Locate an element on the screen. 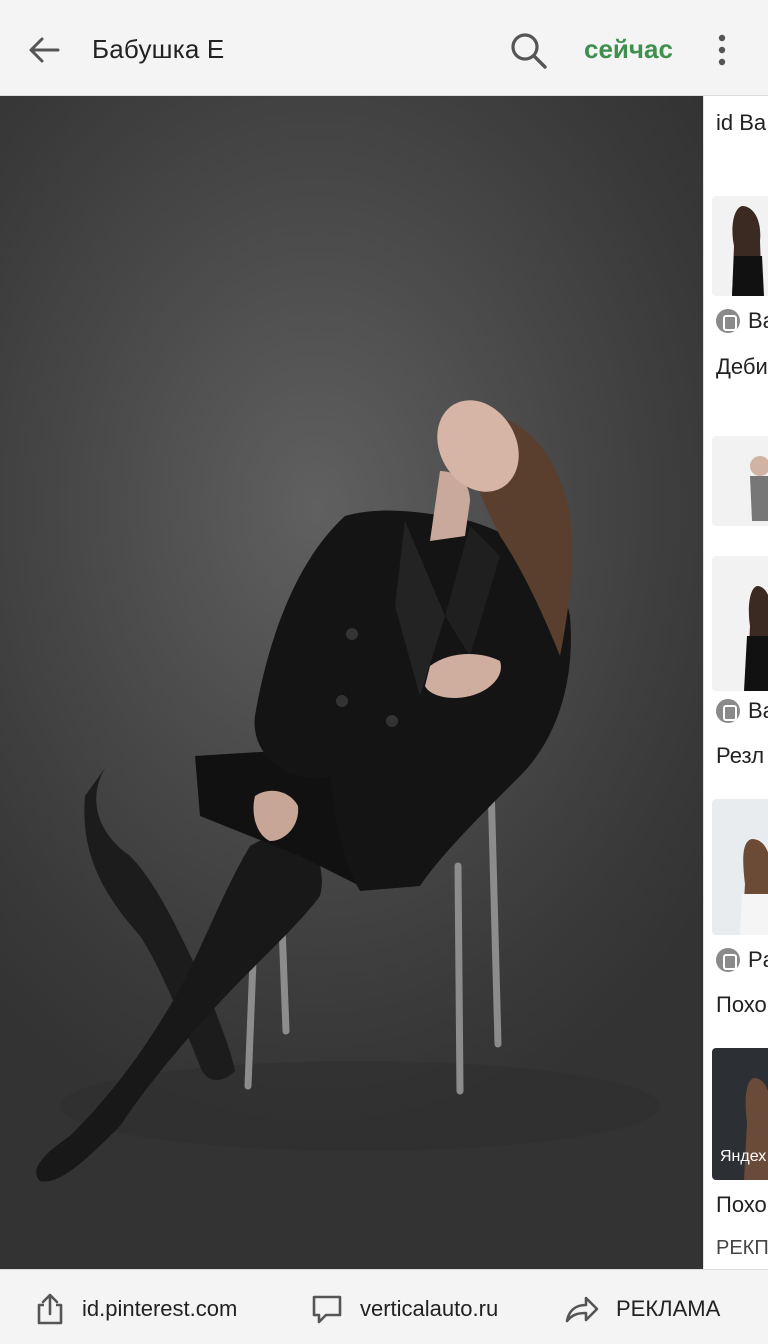 Image resolution: width=768 pixels, height=1344 pixels. comment-button: verticalauto.ru is located at coordinates (404, 1309).